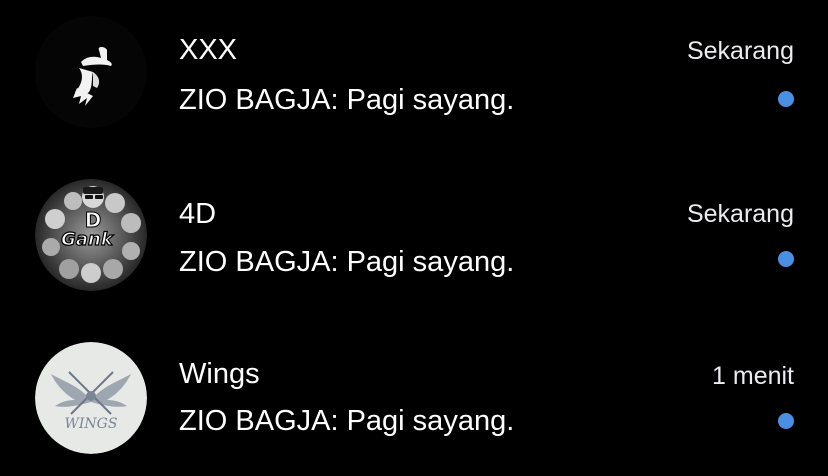 The image size is (828, 476). I want to click on avatar, so click(91, 72).